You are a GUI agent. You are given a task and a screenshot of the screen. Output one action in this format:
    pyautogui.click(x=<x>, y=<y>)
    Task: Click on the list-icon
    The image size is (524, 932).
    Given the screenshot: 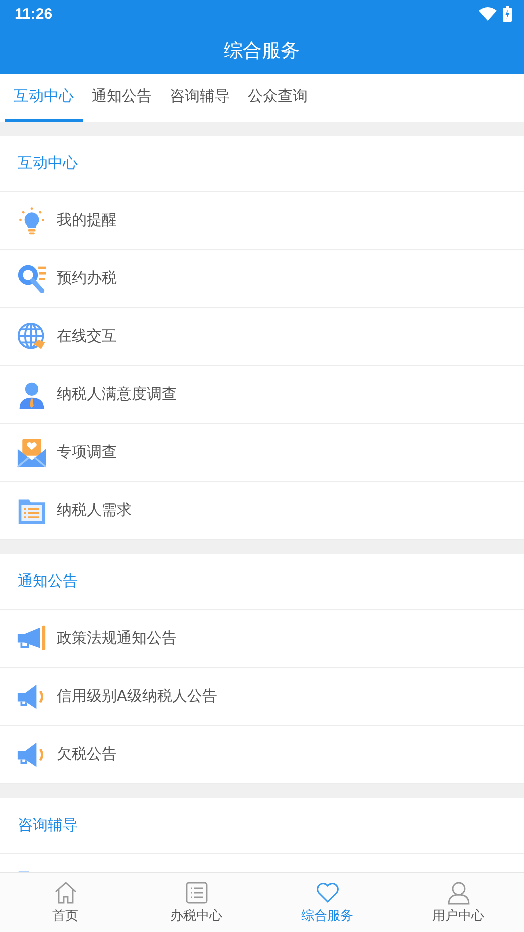 What is the action you would take?
    pyautogui.click(x=196, y=892)
    